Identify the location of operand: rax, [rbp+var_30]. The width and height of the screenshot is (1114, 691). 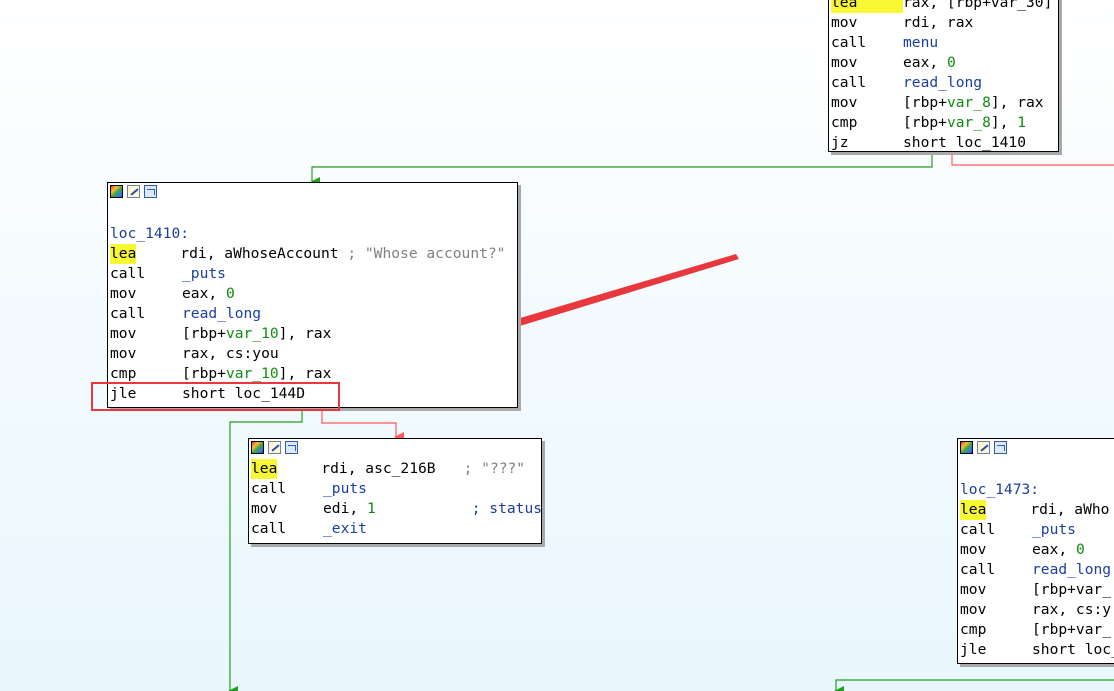
(978, 5).